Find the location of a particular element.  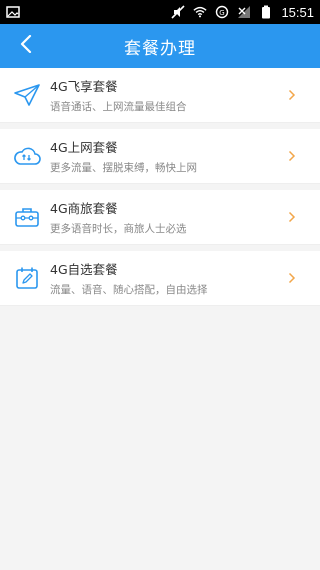

svg-text: G is located at coordinates (222, 13).